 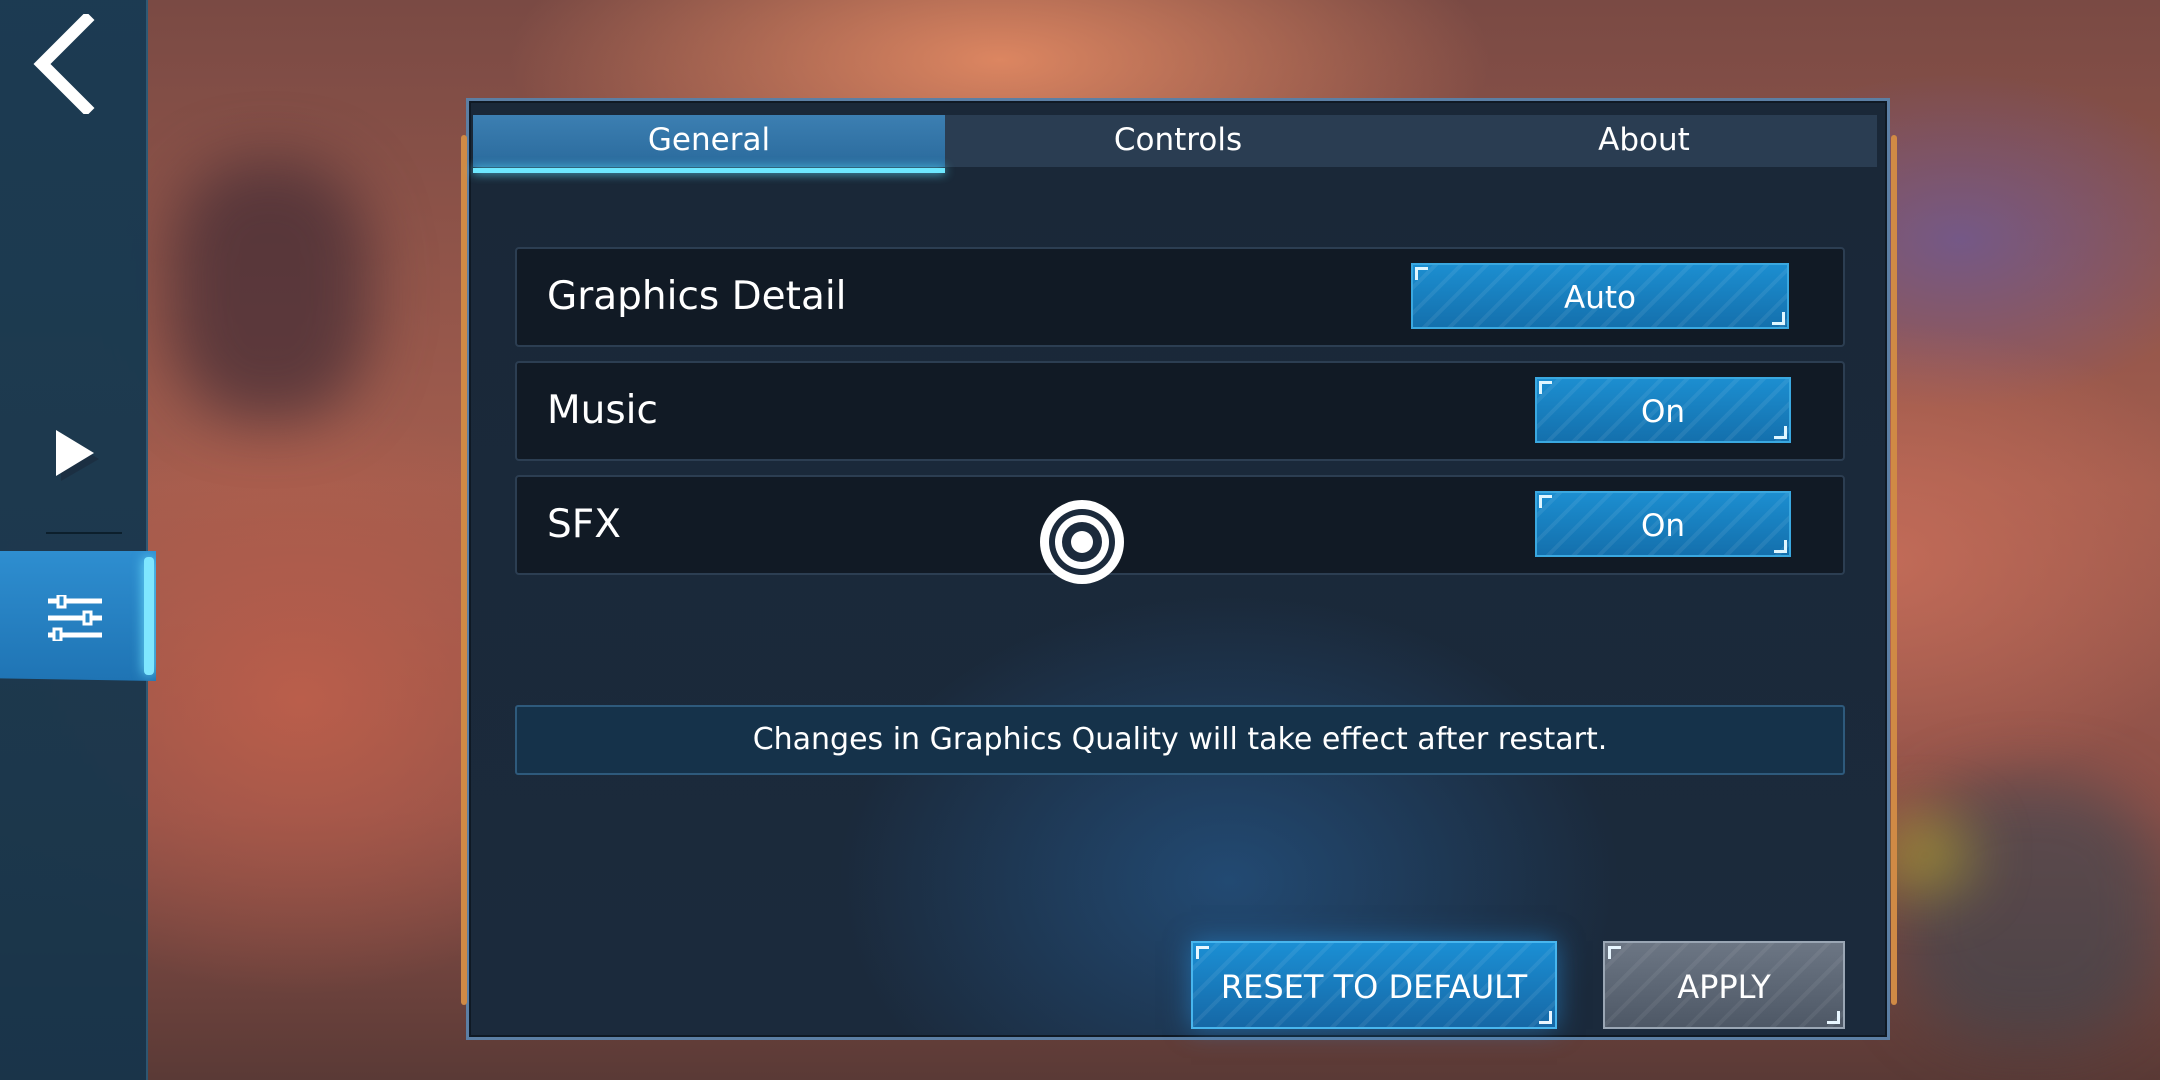 I want to click on sidebar, so click(x=78, y=540).